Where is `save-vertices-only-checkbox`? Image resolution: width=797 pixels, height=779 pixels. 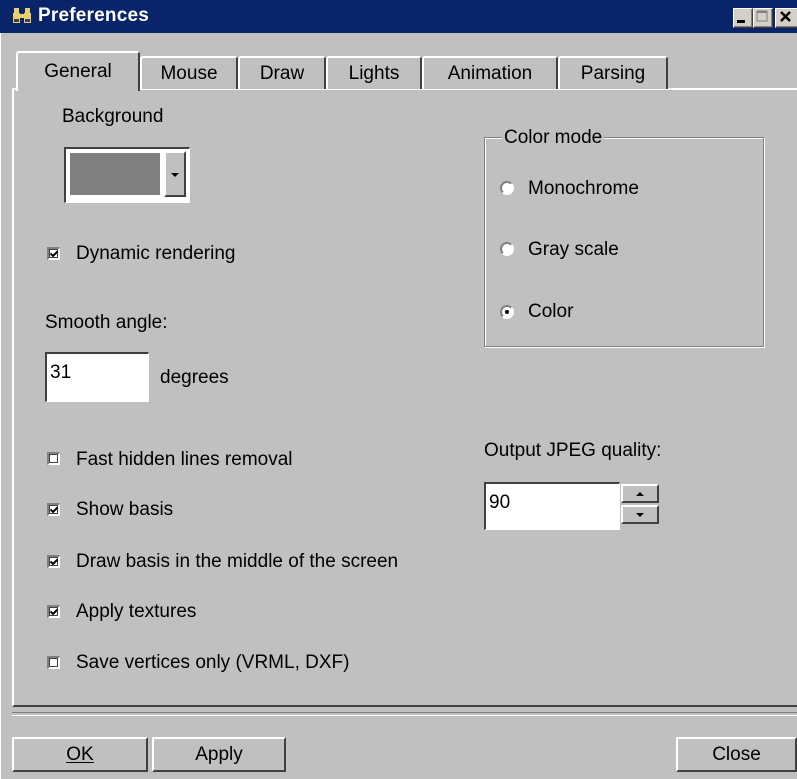 save-vertices-only-checkbox is located at coordinates (53, 662).